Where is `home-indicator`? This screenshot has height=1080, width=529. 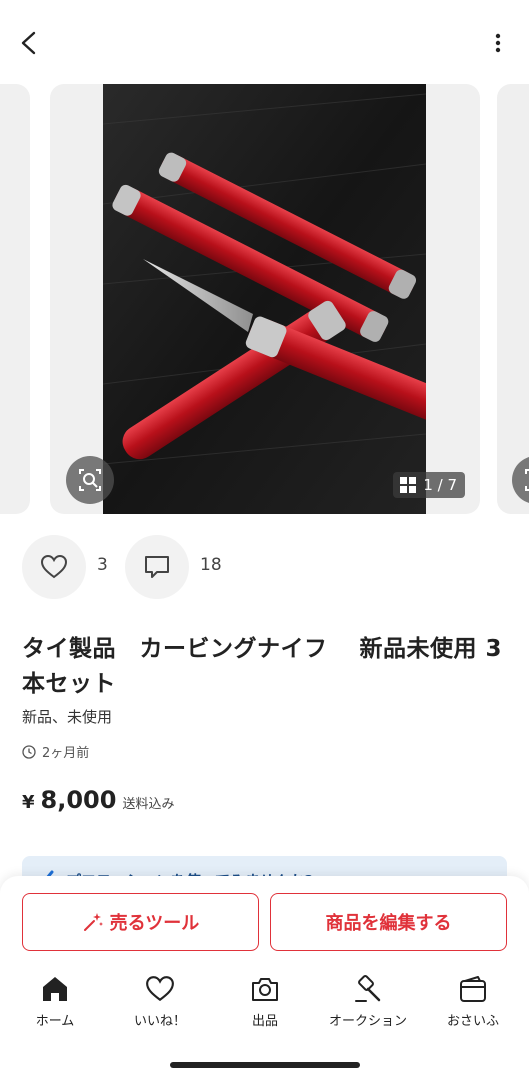 home-indicator is located at coordinates (265, 1065).